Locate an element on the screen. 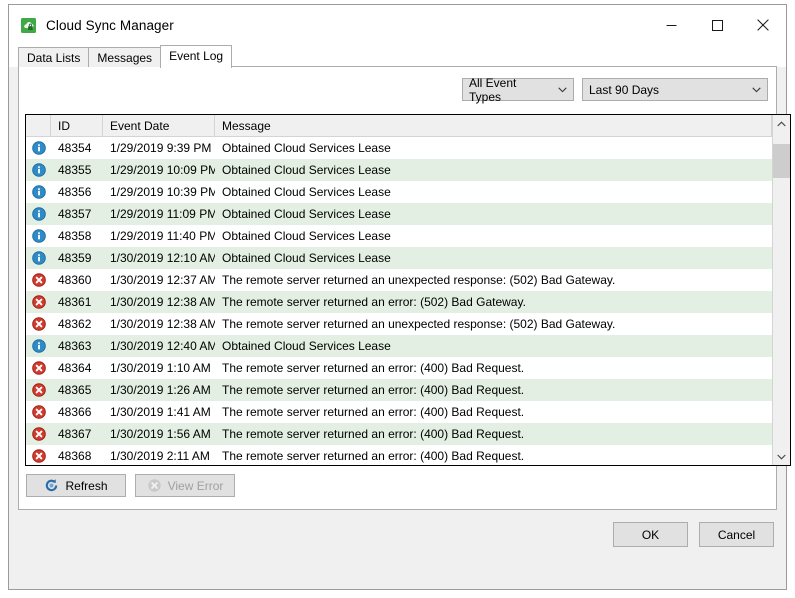 Image resolution: width=795 pixels, height=598 pixels. cell-event-date: 1/30/2019 1:56 AM is located at coordinates (160, 434).